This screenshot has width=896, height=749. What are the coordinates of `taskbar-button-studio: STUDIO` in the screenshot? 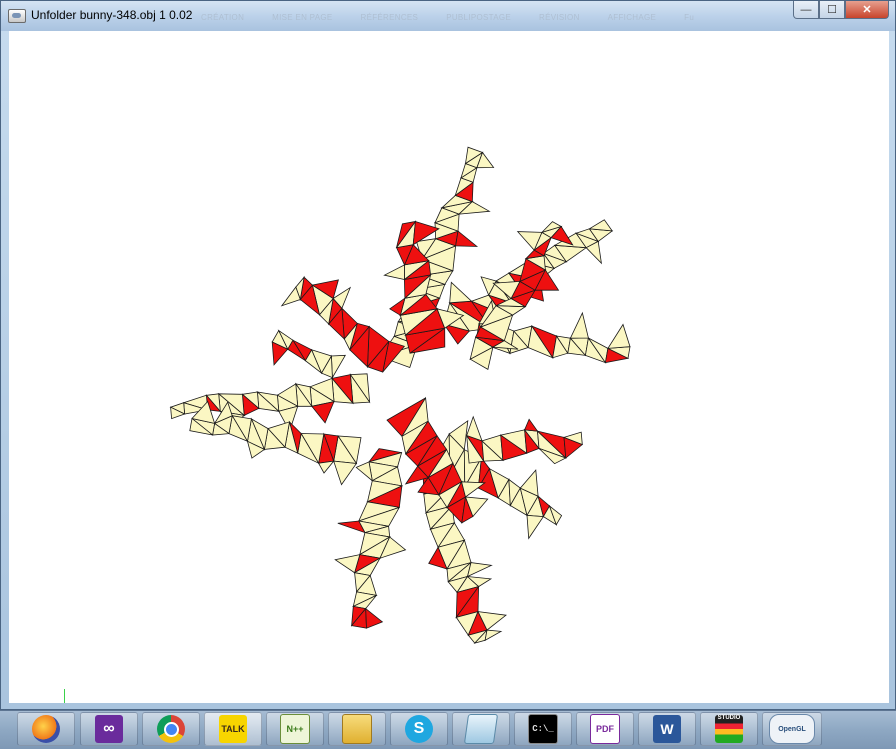 It's located at (729, 729).